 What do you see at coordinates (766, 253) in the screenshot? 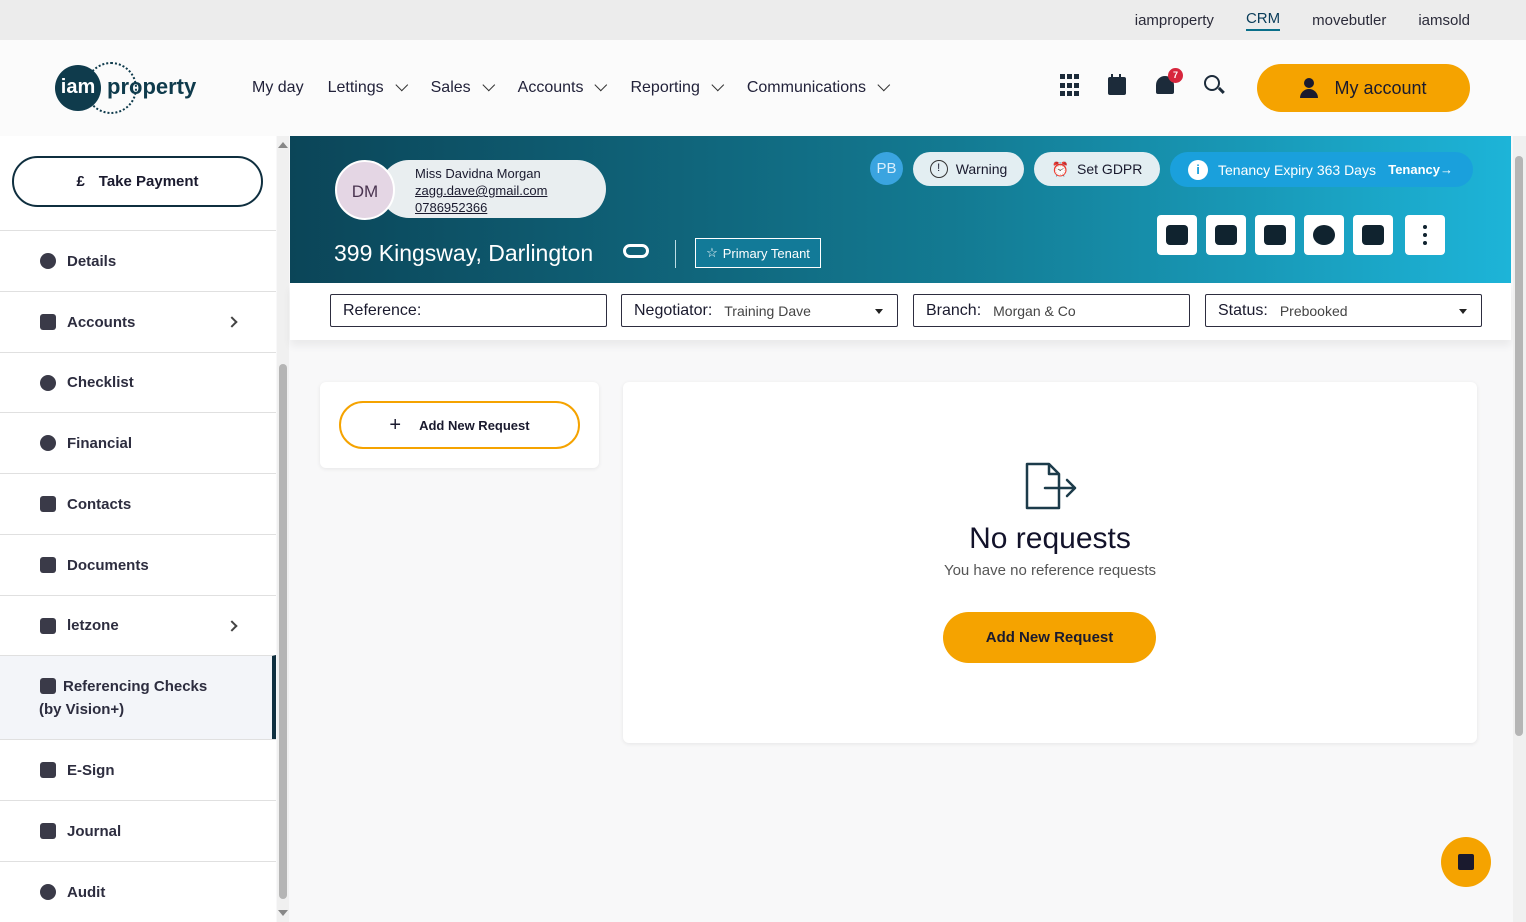
I see `primary-tenant-label: Primary Tenant` at bounding box center [766, 253].